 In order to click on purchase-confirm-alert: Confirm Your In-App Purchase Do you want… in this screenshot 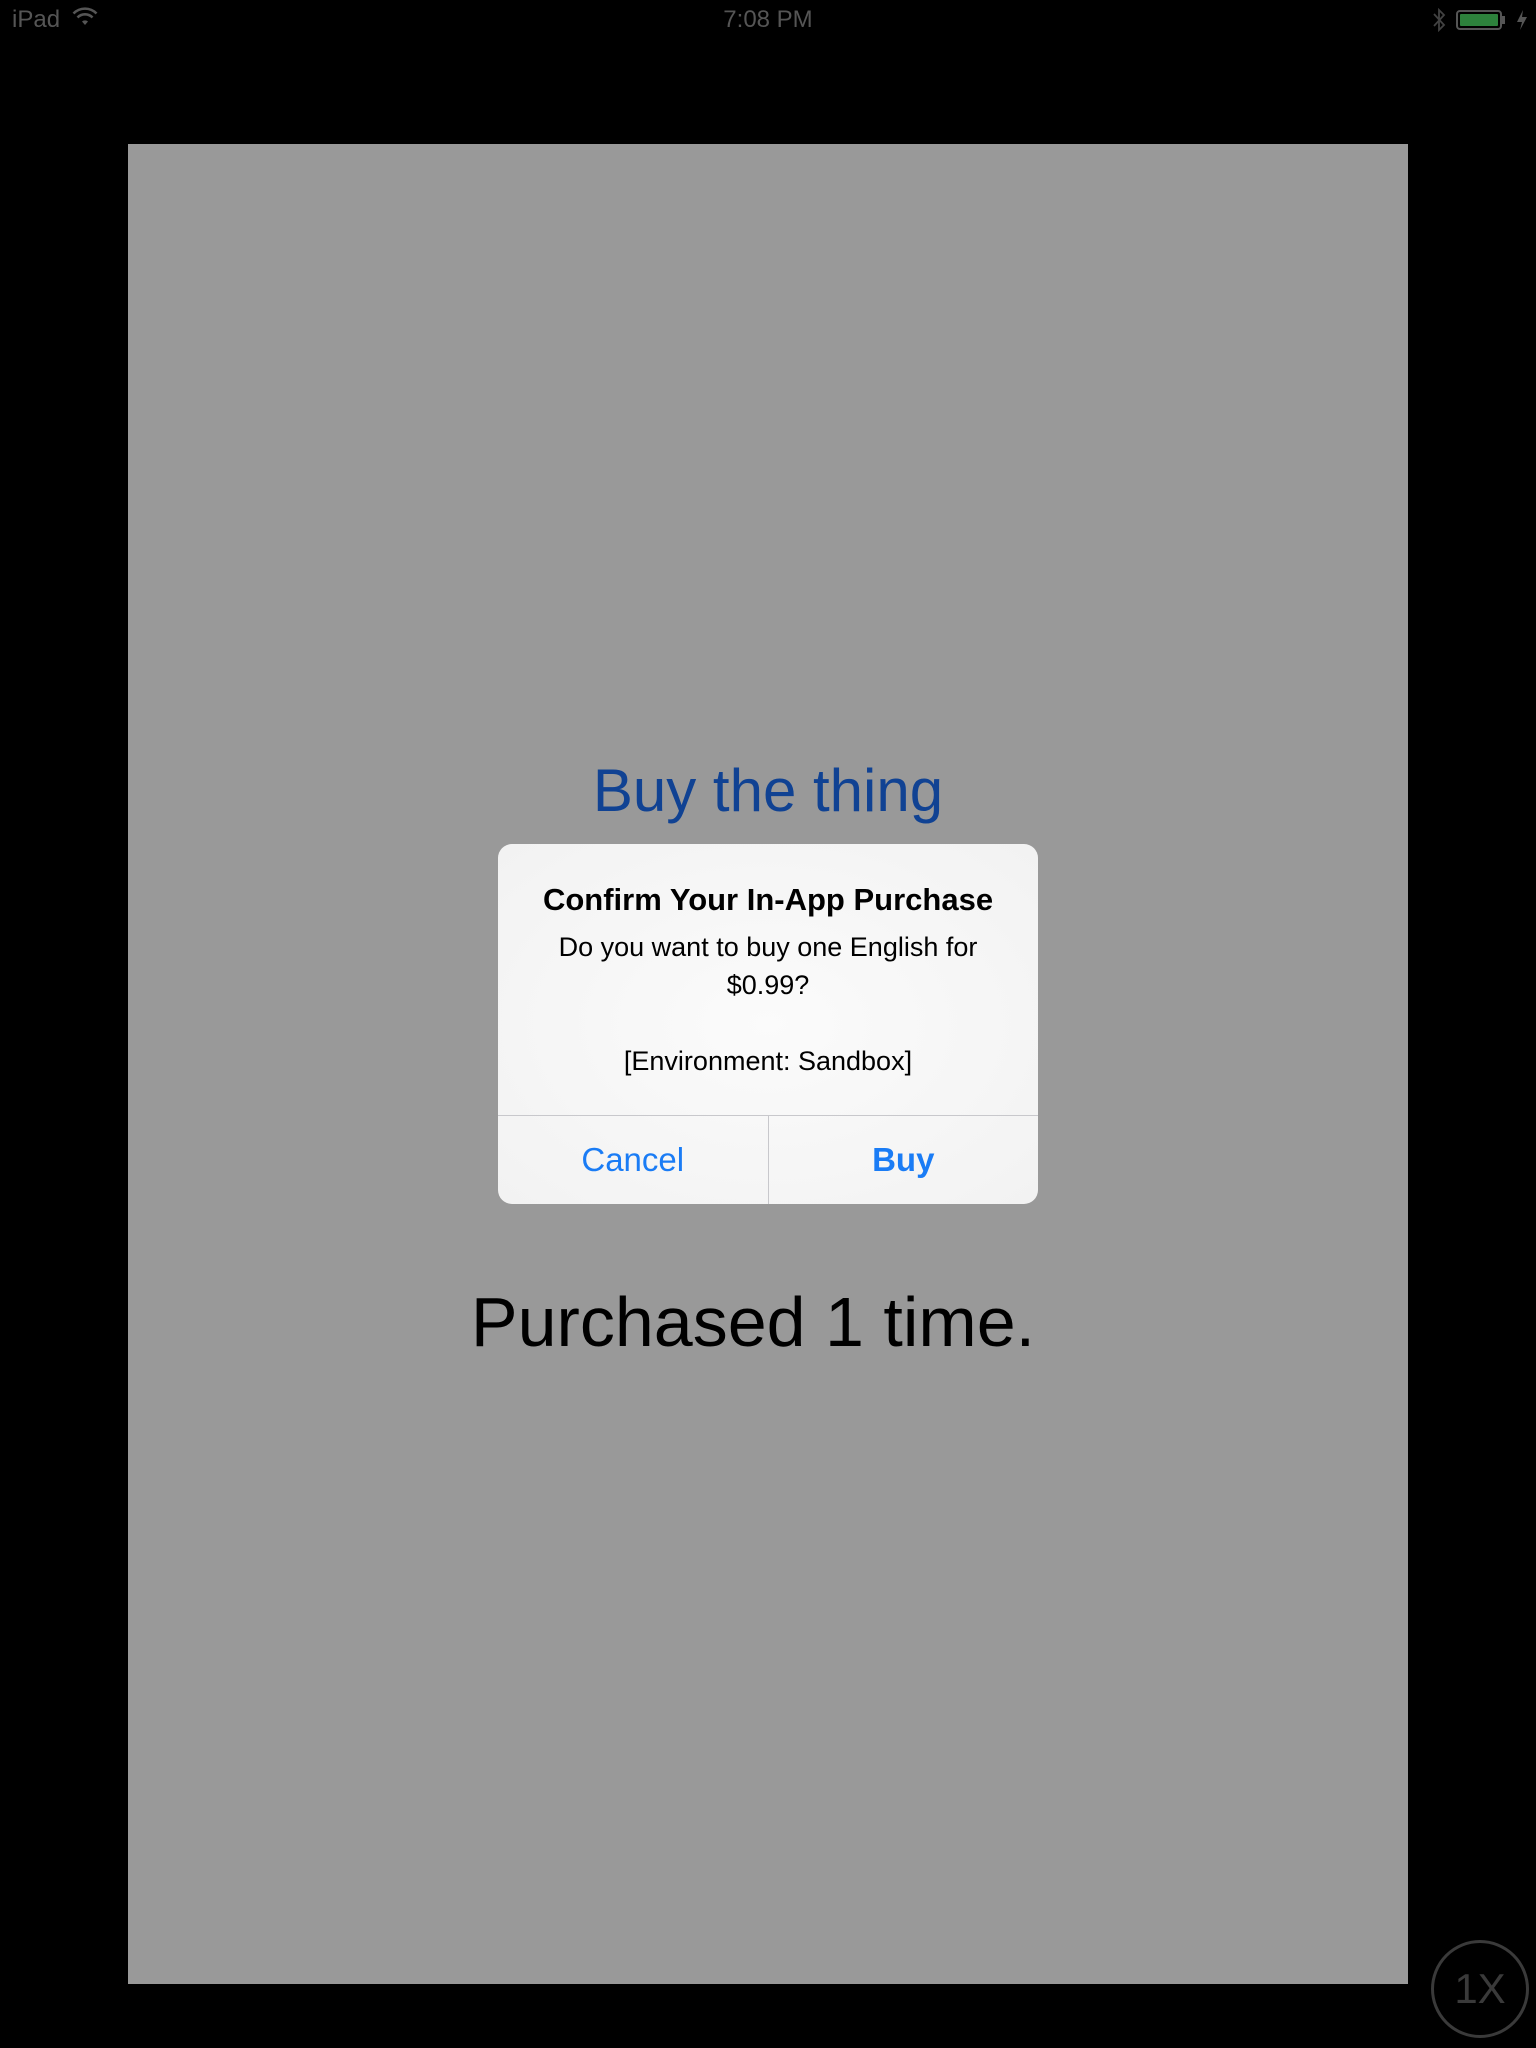, I will do `click(768, 1024)`.